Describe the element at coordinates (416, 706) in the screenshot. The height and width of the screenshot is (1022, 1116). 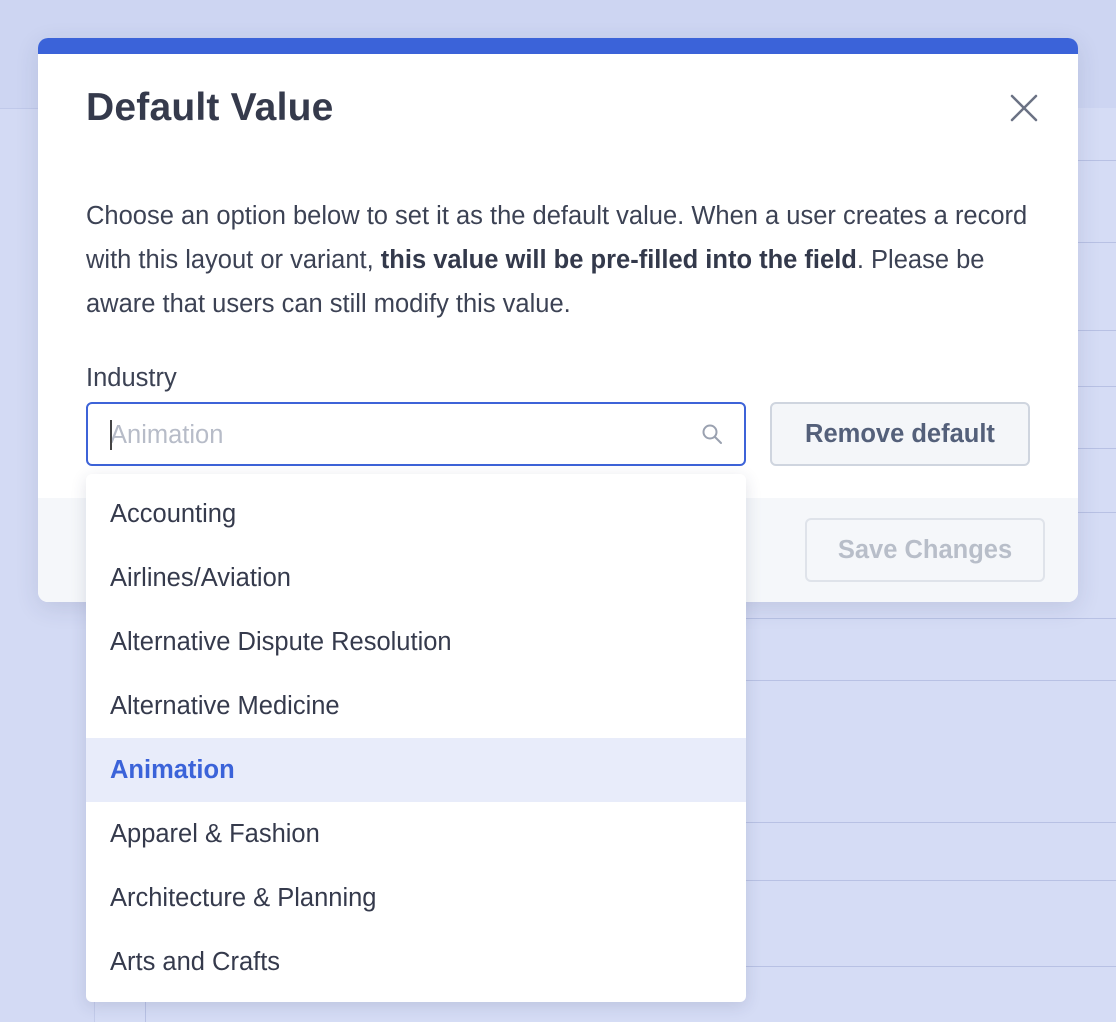
I see `dropdown-option: Alternative Medicine` at that location.